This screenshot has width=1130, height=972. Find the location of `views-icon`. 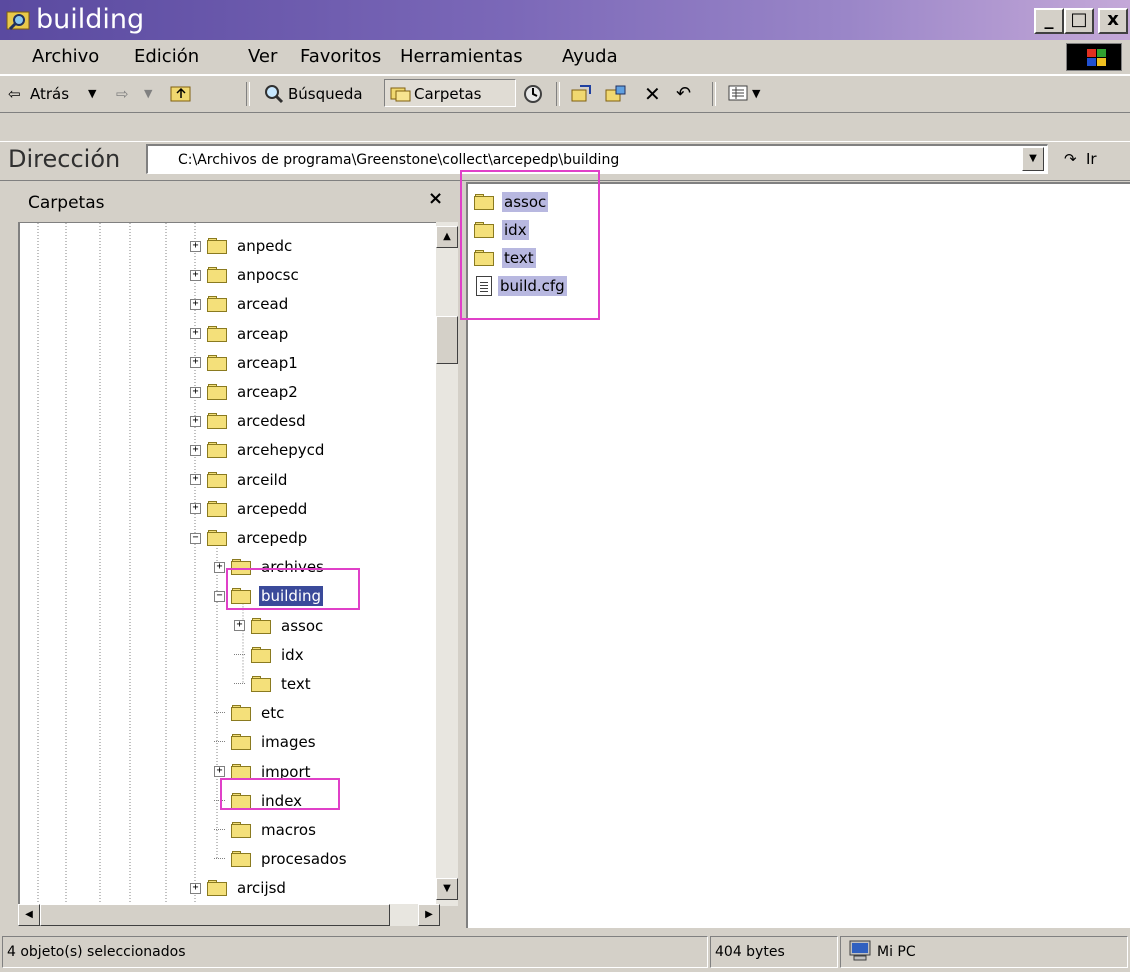

views-icon is located at coordinates (739, 95).